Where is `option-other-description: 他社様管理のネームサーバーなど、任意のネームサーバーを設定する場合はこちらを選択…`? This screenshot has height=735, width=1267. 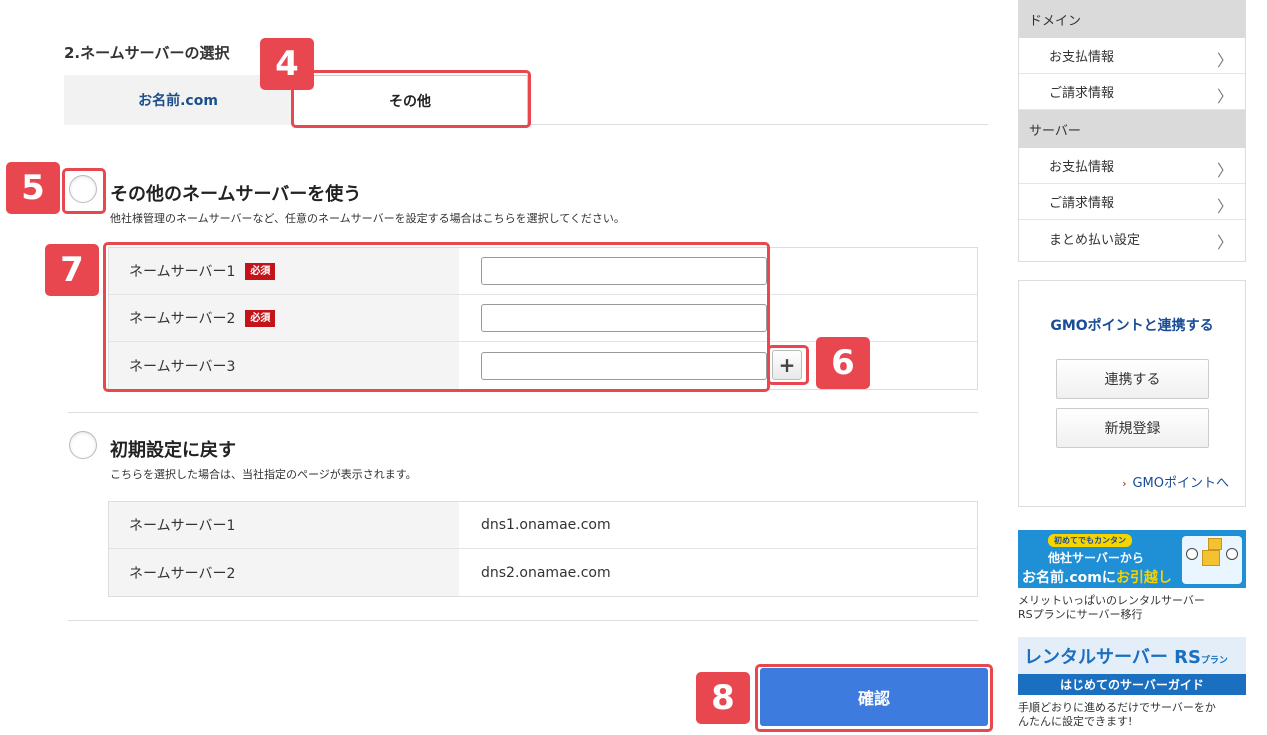
option-other-description: 他社様管理のネームサーバーなど、任意のネームサーバーを設定する場合はこちらを選択… is located at coordinates (367, 218).